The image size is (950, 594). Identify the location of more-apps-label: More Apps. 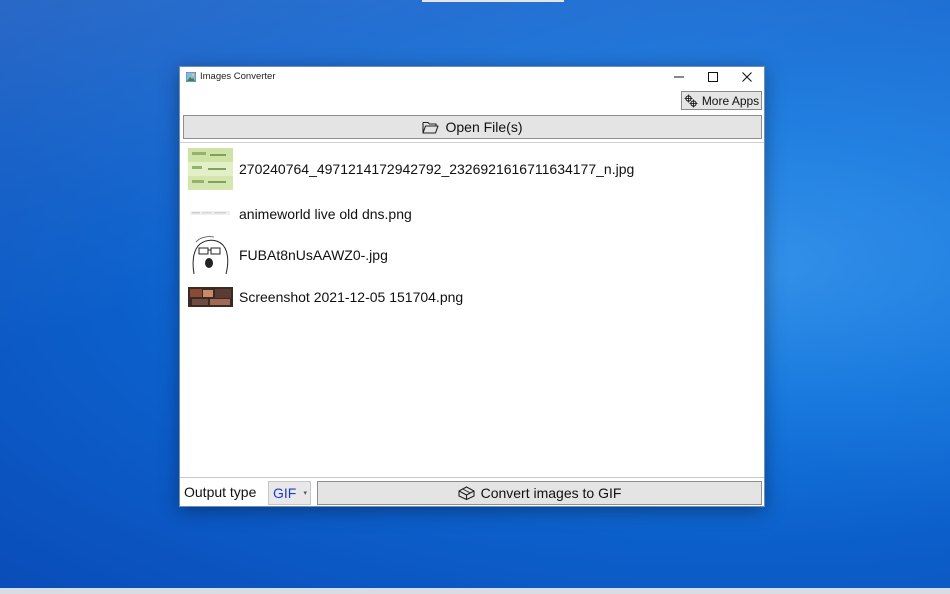
(730, 100).